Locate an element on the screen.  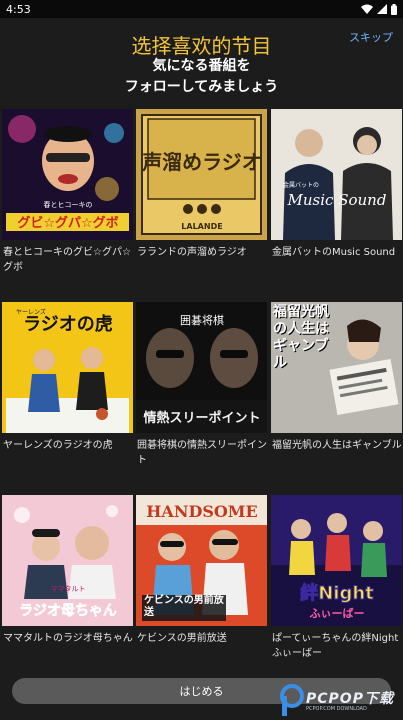
art-subtitle: LALANDE is located at coordinates (201, 226).